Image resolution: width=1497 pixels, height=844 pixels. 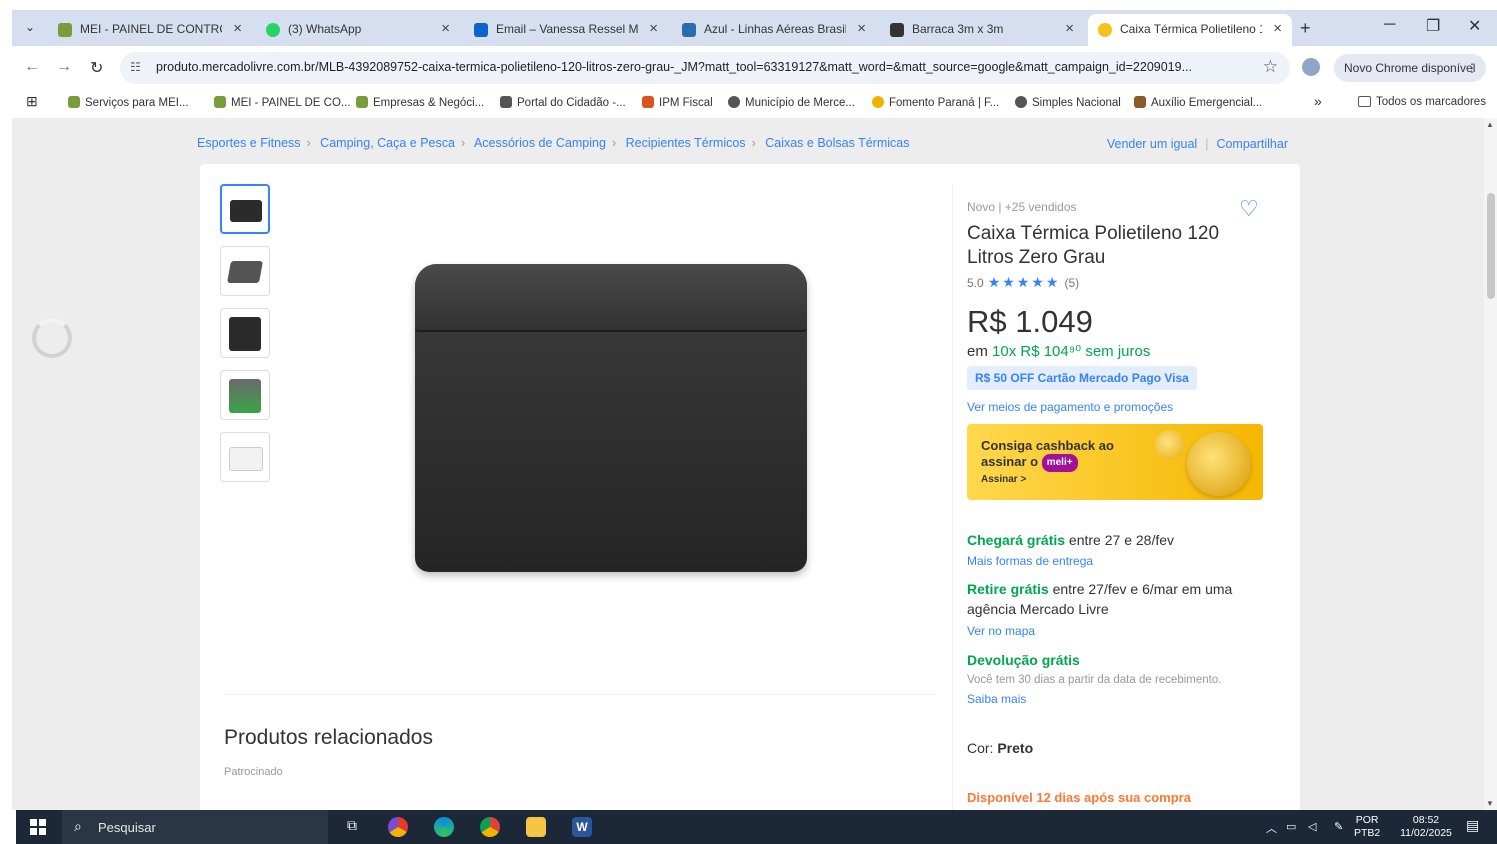 What do you see at coordinates (1068, 102) in the screenshot?
I see `bookmark-item: Simples Nacional` at bounding box center [1068, 102].